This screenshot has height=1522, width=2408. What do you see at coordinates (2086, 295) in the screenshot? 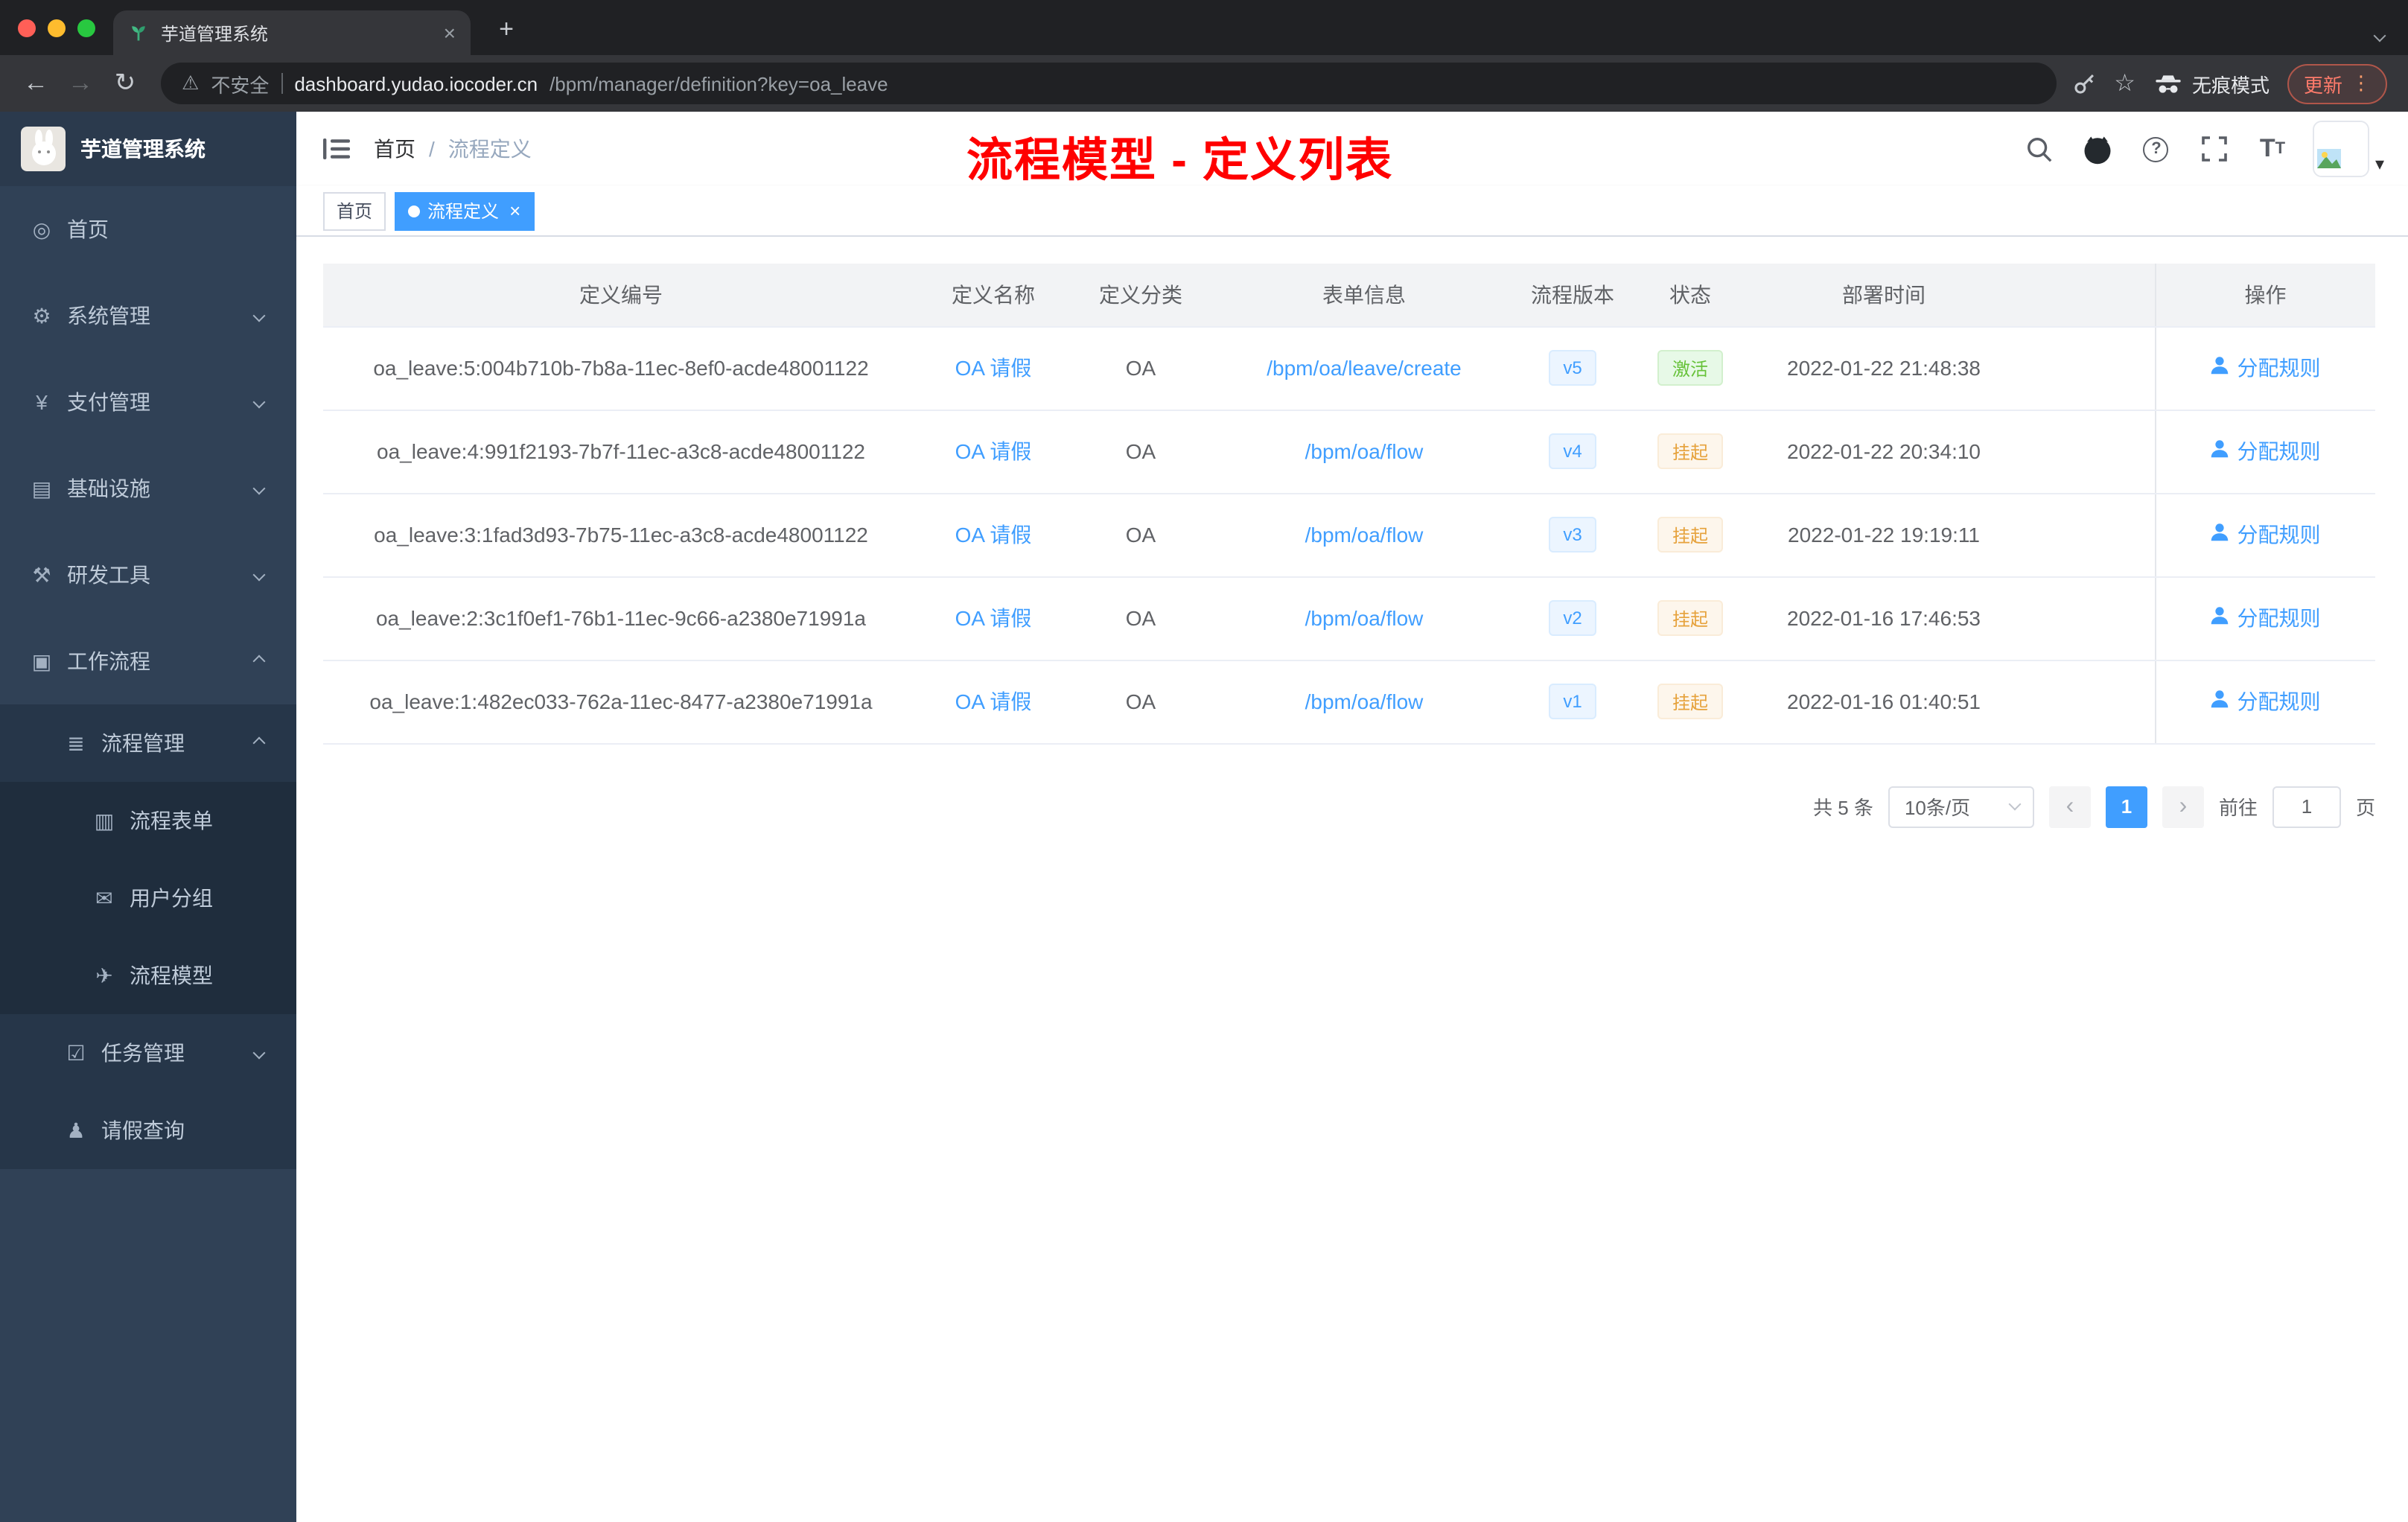
I see `column-header-spacer` at bounding box center [2086, 295].